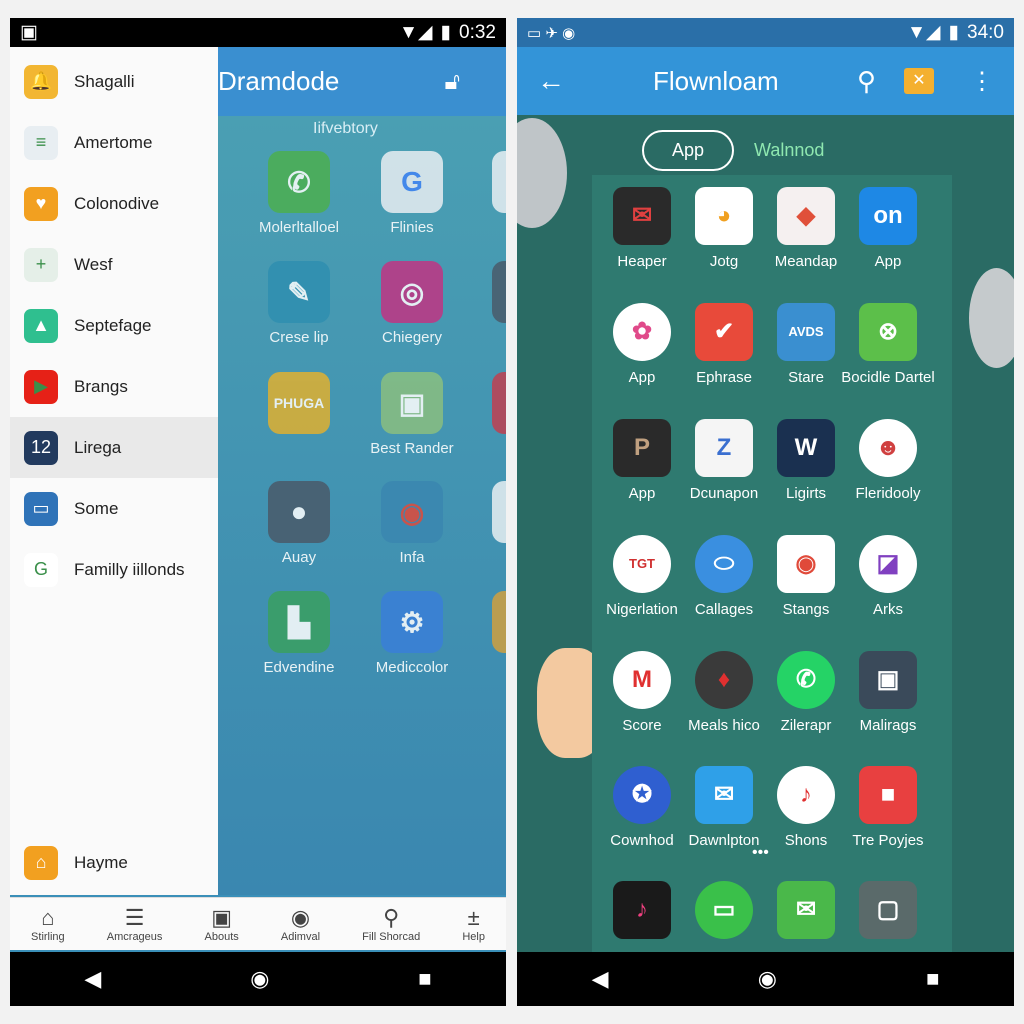  Describe the element at coordinates (222, 924) in the screenshot. I see `bottom-nav-abouts: ▣ Abouts` at that location.